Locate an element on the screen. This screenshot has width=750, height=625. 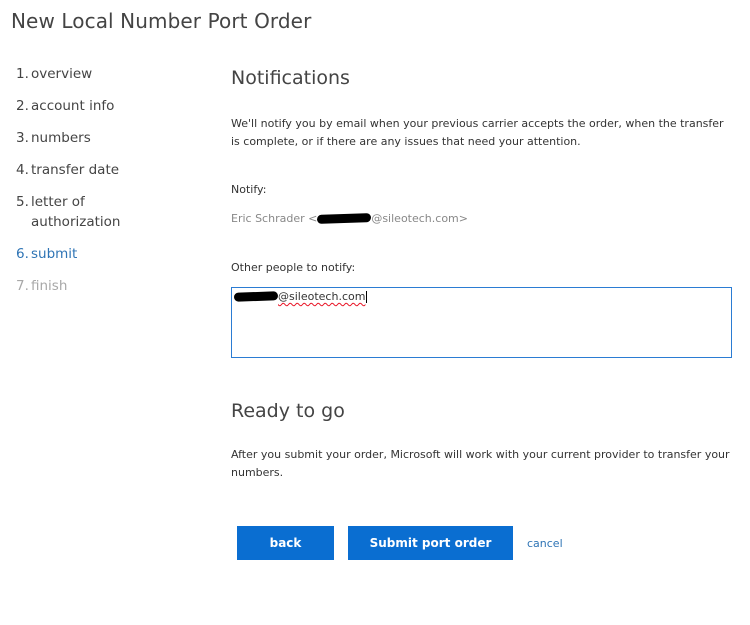
other-email-entry: @sileotech.com is located at coordinates (481, 296).